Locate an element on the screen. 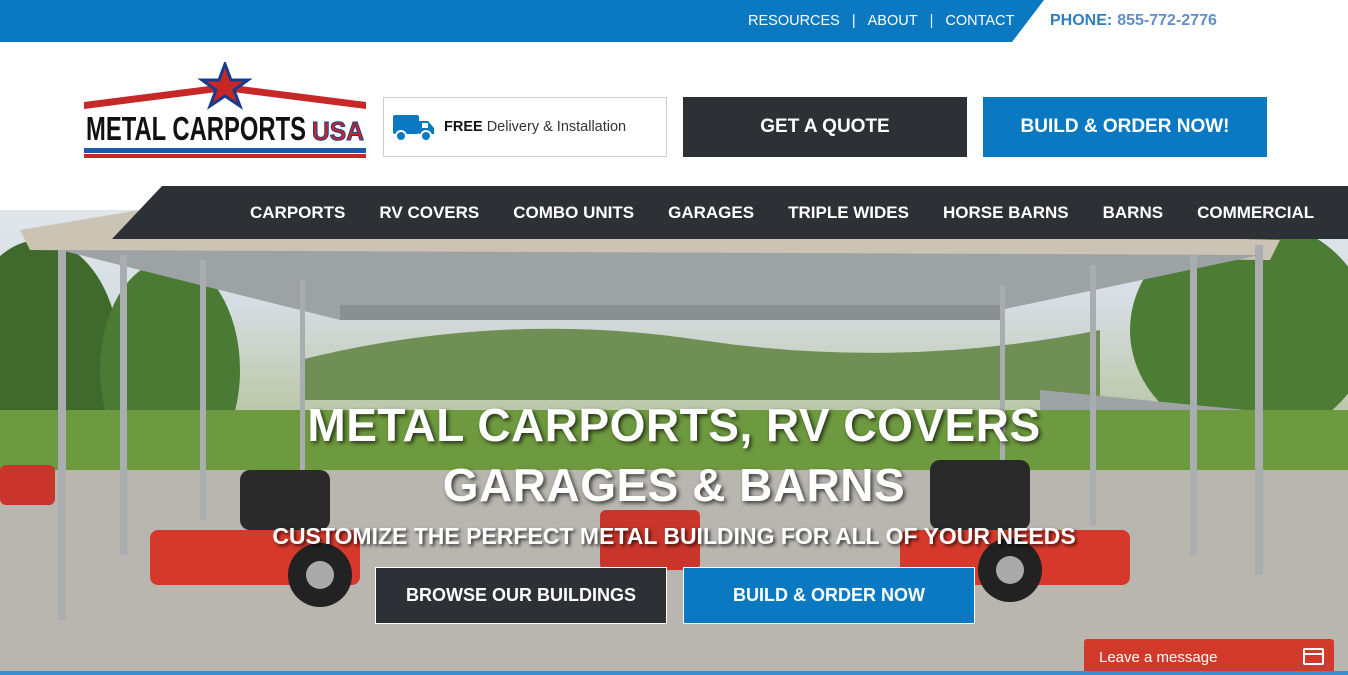 The image size is (1348, 675). nav-garages: GARAGES is located at coordinates (711, 213).